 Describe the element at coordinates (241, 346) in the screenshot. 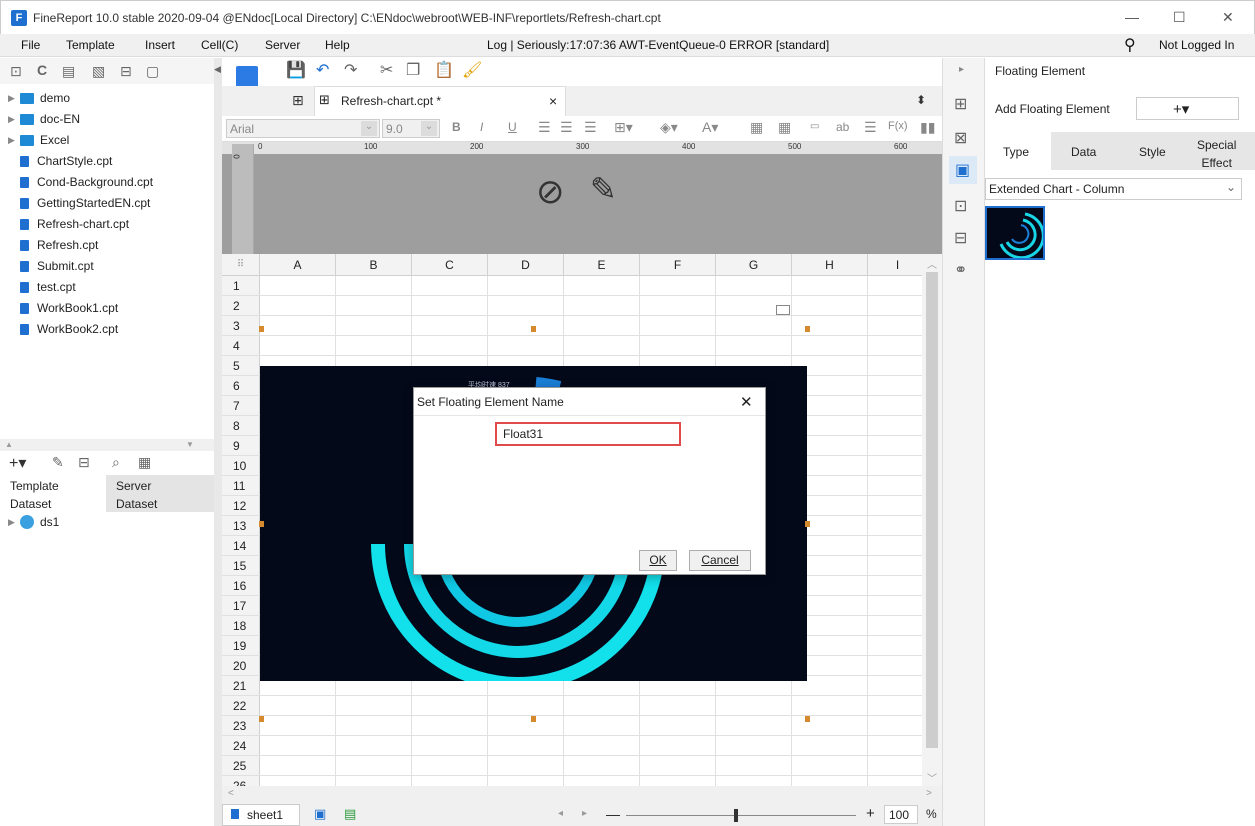

I see `row-header-4: 4` at that location.